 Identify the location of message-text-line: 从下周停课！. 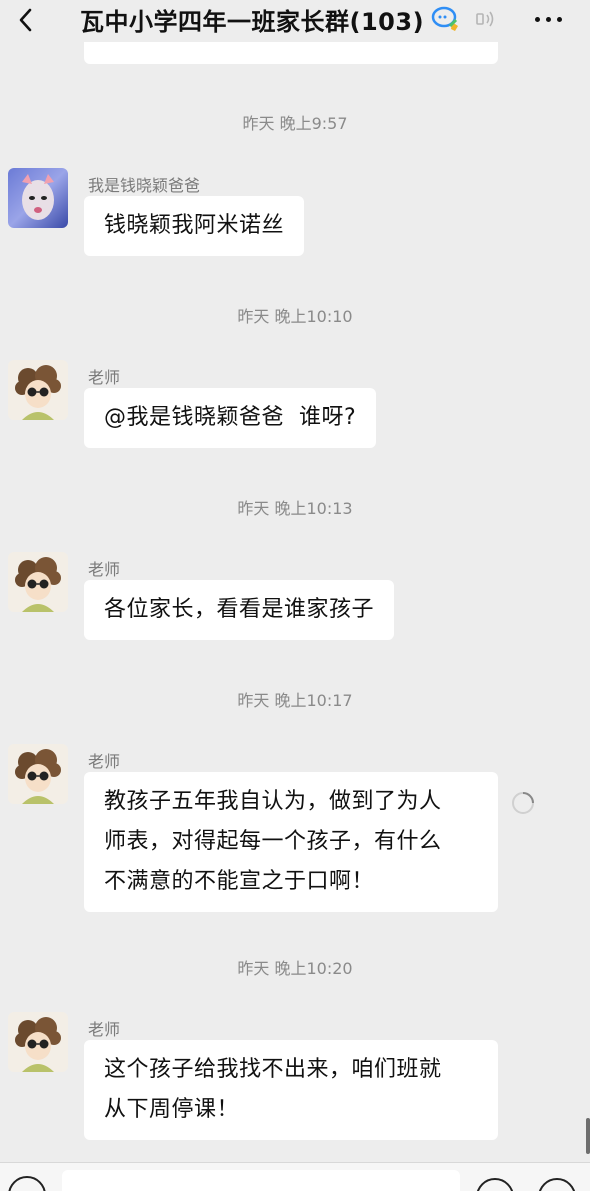
(172, 1109).